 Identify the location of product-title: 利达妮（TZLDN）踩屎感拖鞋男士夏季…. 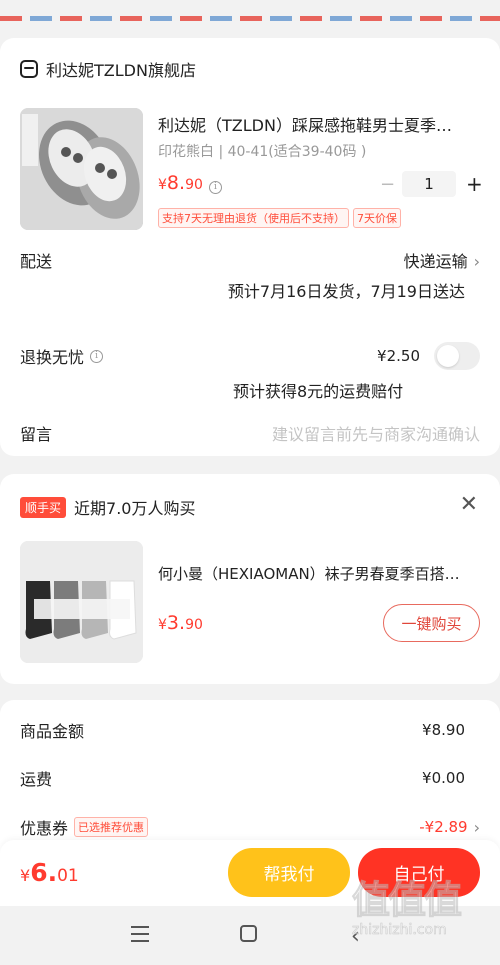
(319, 124).